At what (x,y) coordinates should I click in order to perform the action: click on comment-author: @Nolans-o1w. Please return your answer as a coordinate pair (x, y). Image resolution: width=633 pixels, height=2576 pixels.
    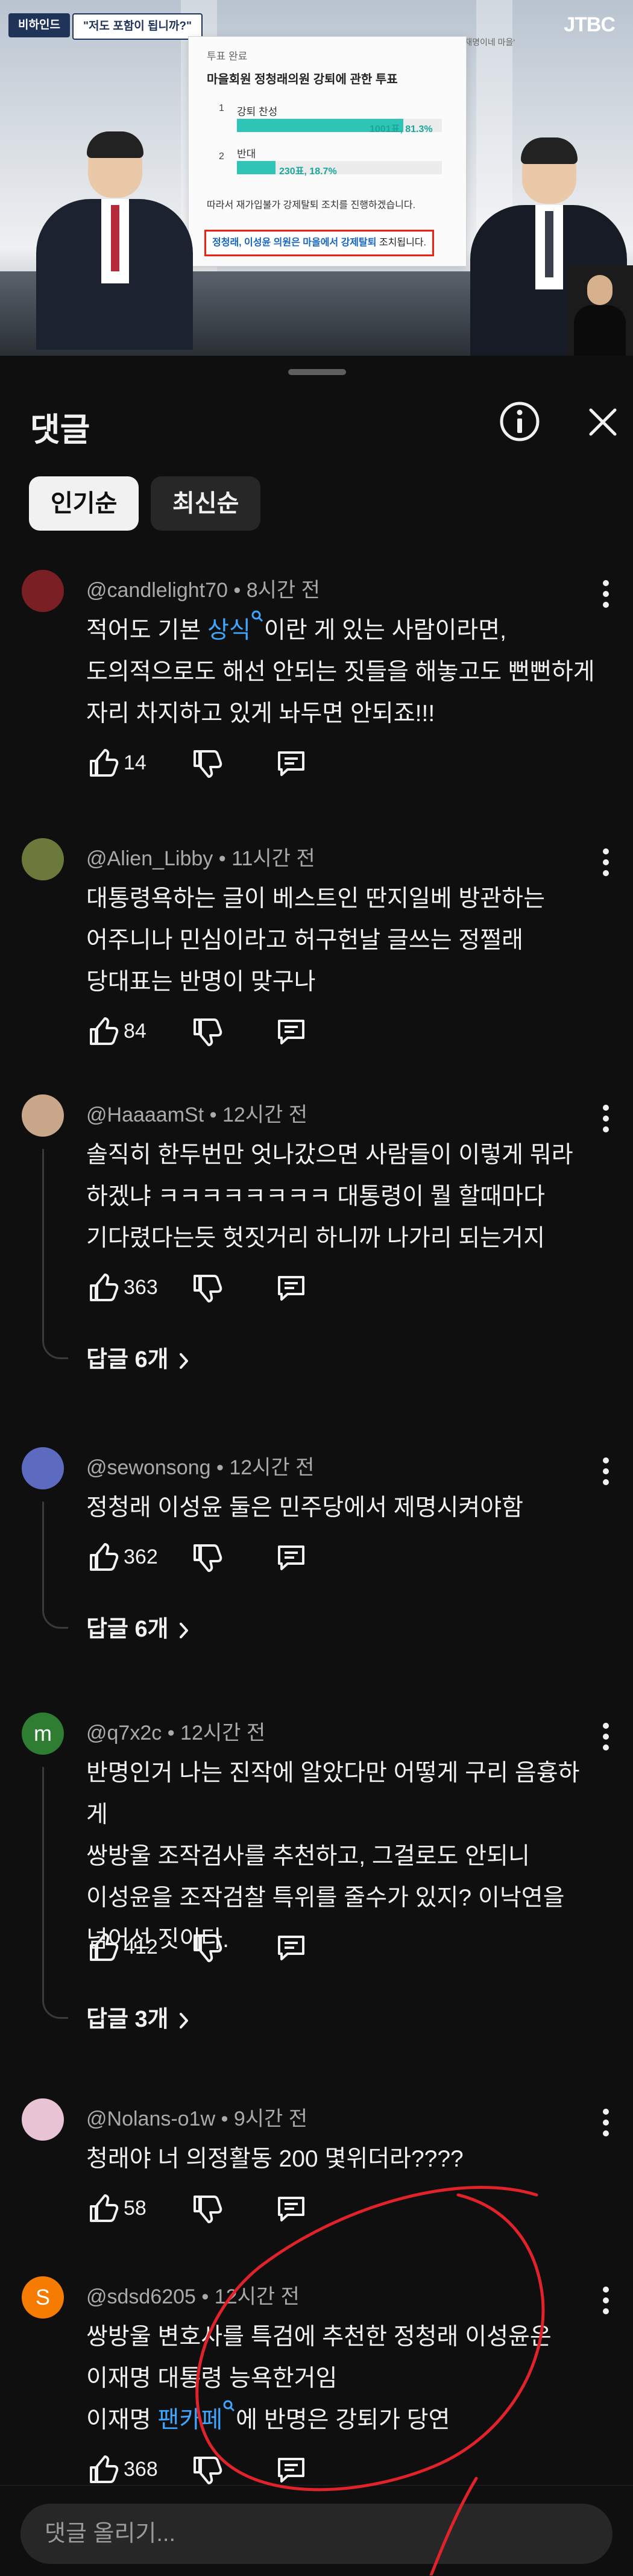
    Looking at the image, I should click on (150, 2118).